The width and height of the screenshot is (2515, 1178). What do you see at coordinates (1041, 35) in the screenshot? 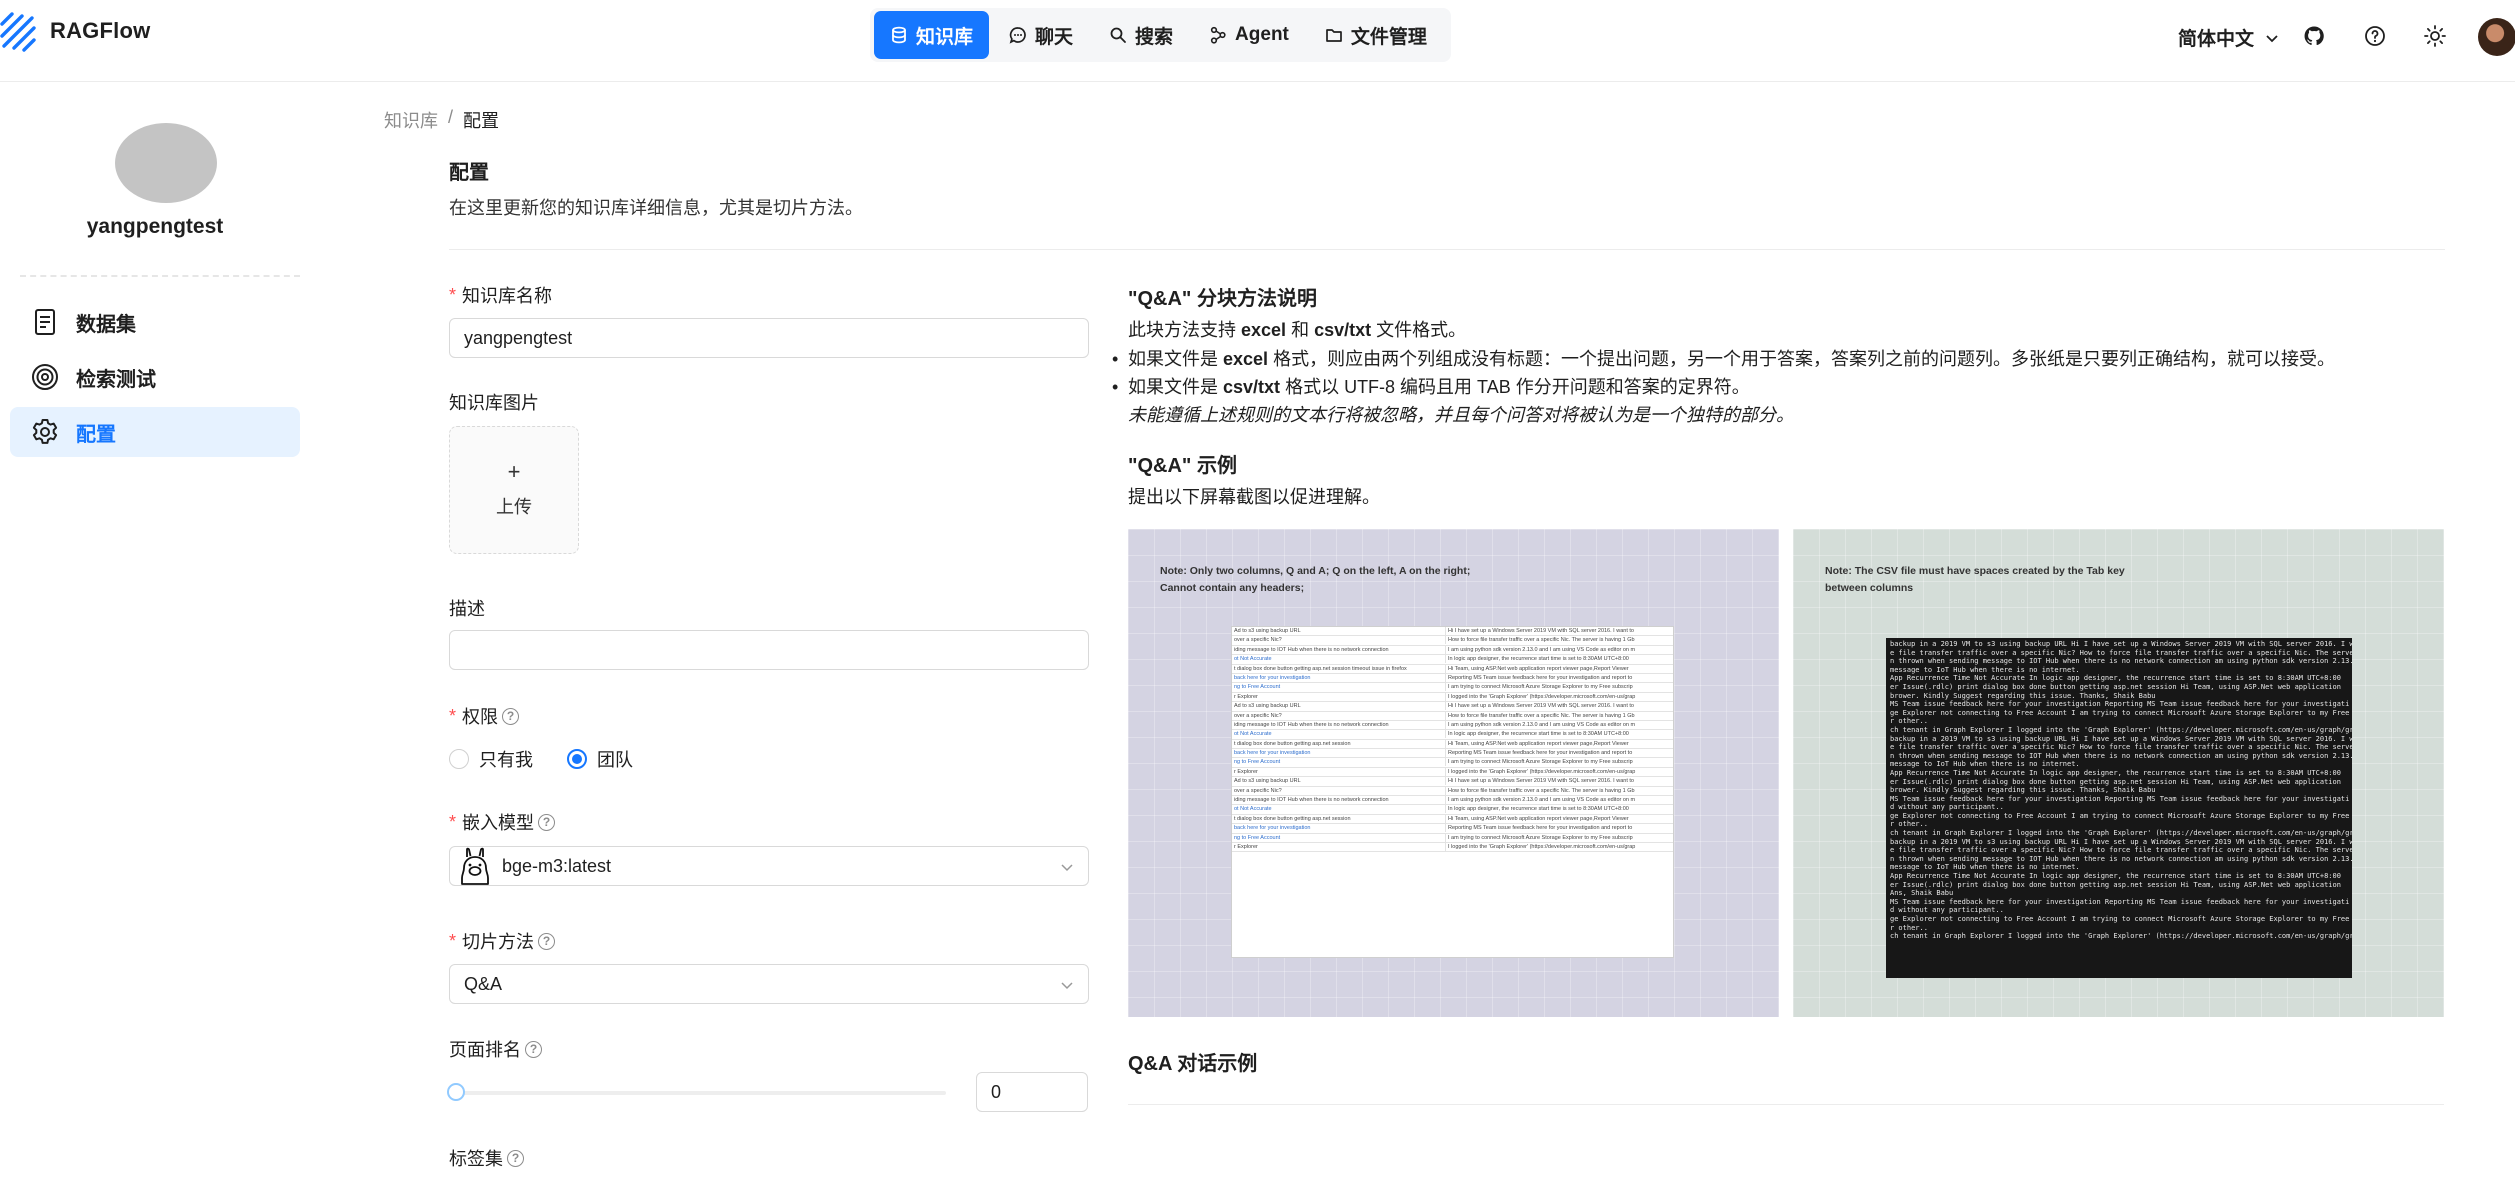
I see `nav-chat: 聊天` at bounding box center [1041, 35].